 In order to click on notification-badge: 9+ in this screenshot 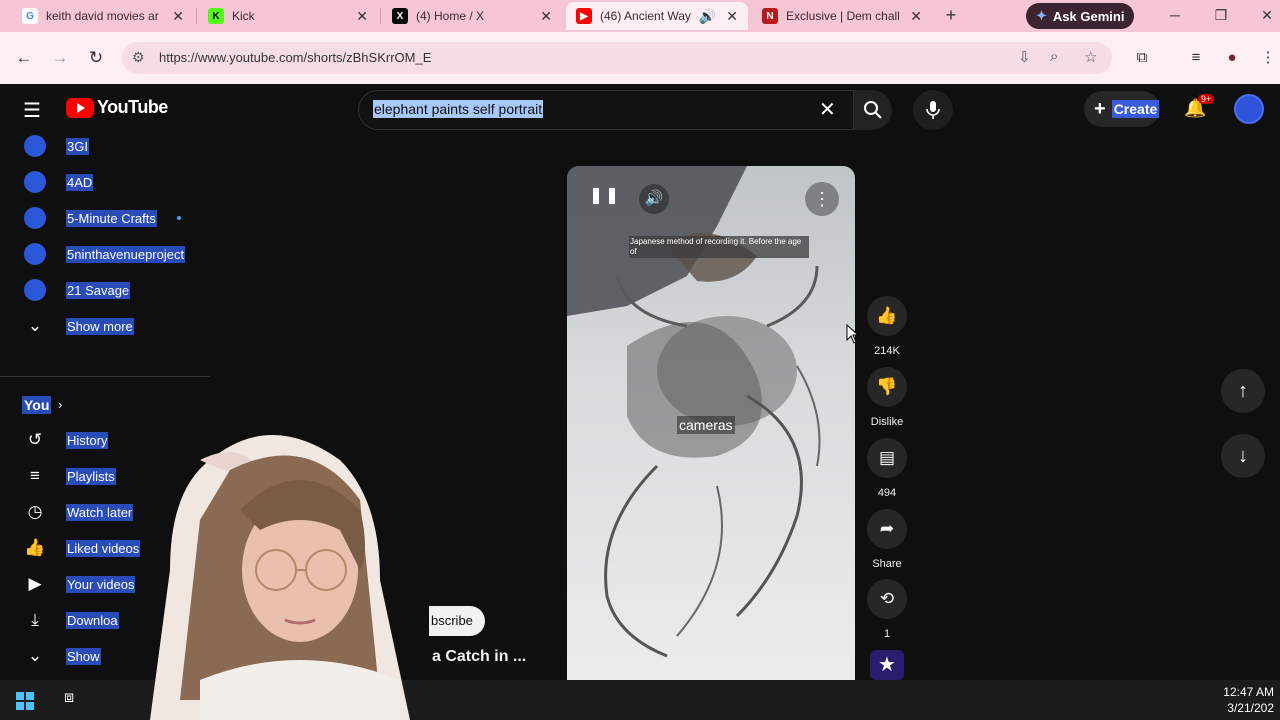, I will do `click(1206, 99)`.